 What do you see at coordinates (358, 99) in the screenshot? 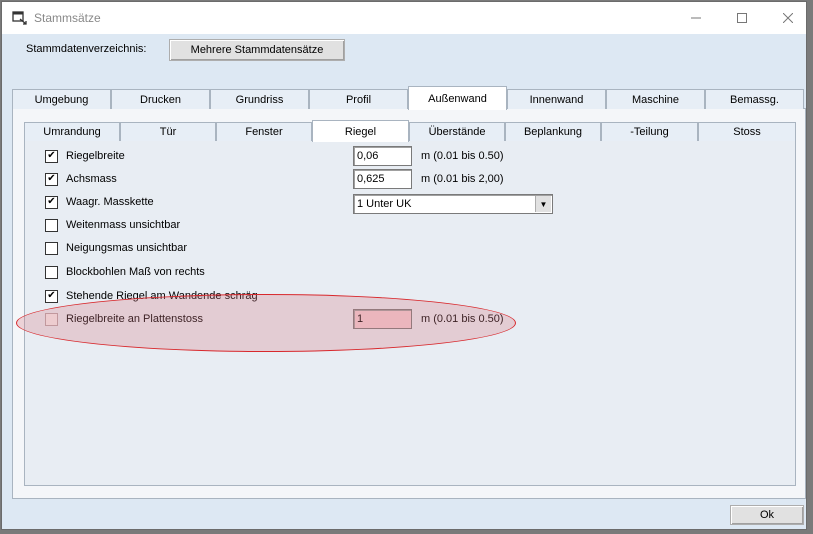
I see `tab-main-3: Profil` at bounding box center [358, 99].